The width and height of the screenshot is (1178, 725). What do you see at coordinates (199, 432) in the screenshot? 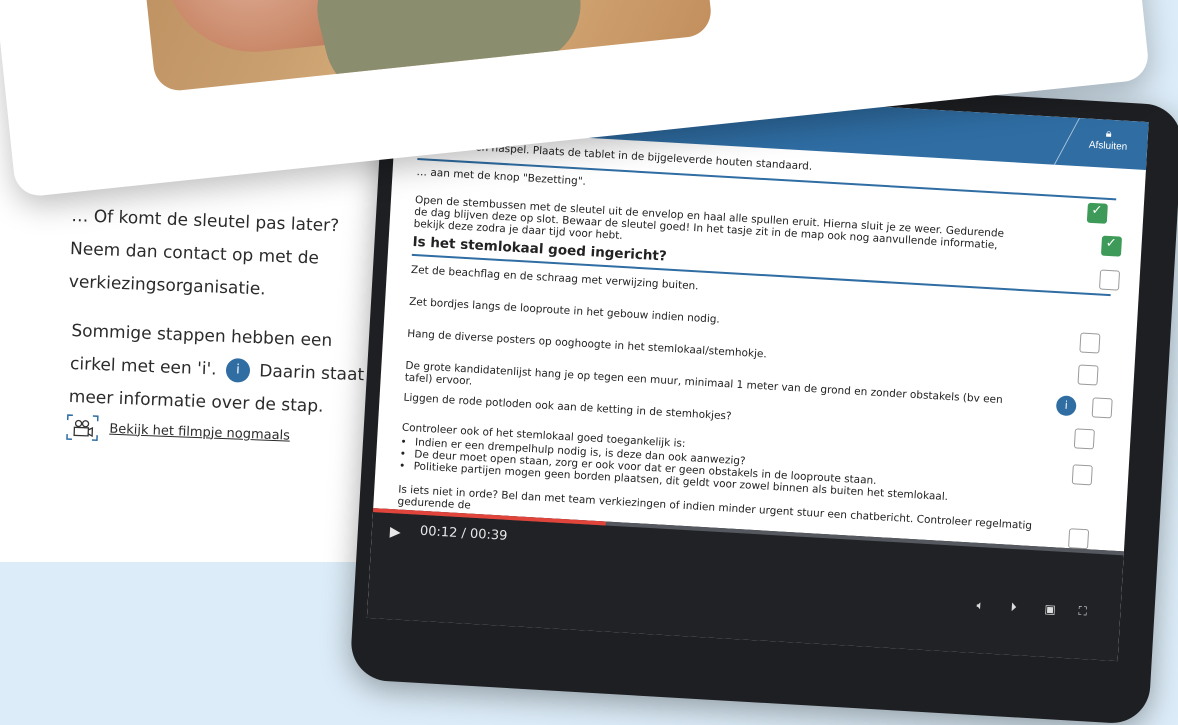
I see `rewatch-video-label: Bekijk het filmpje nogmaals` at bounding box center [199, 432].